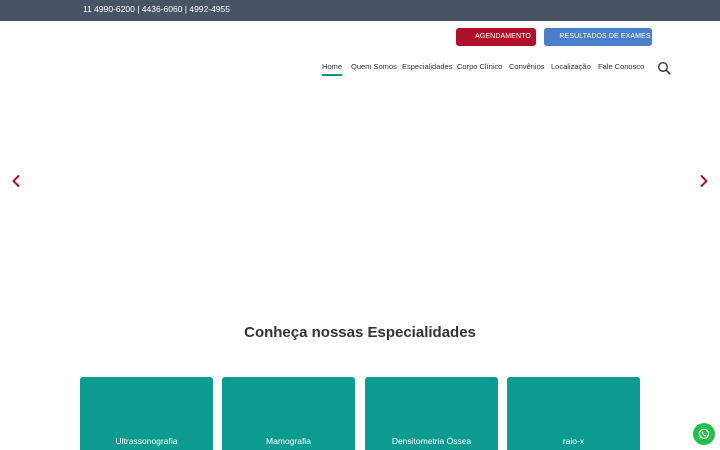  What do you see at coordinates (146, 441) in the screenshot?
I see `specialty-card-label: Ultrassonografia` at bounding box center [146, 441].